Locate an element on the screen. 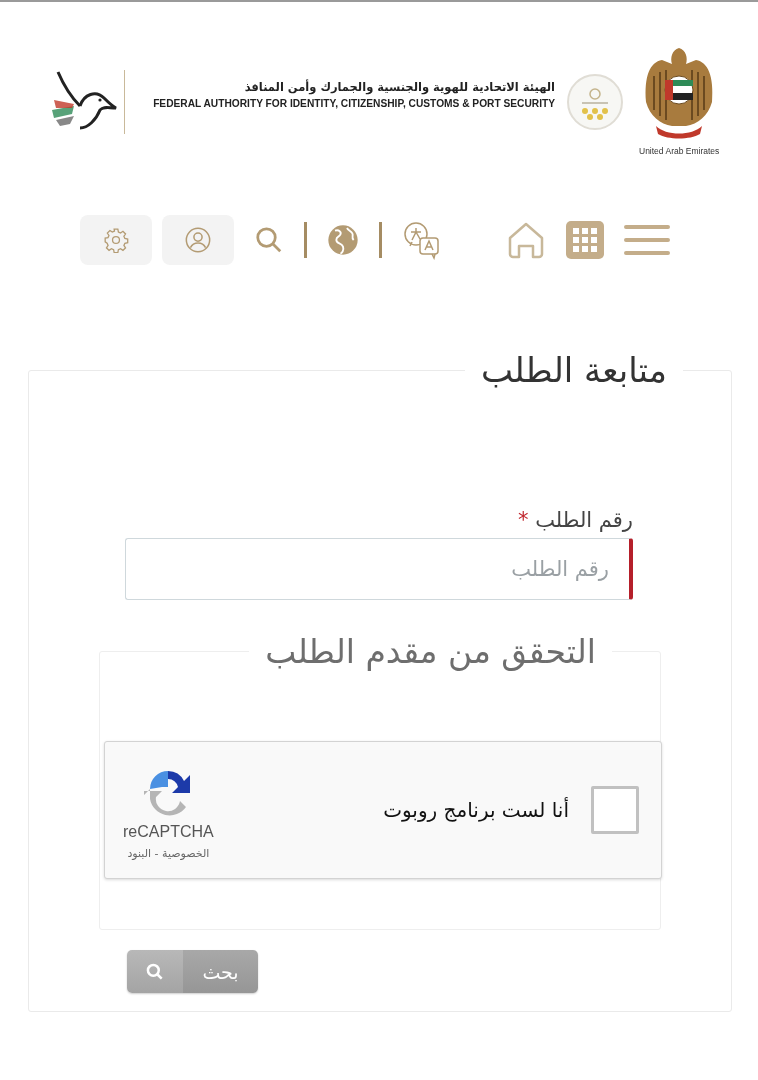  authority-name: FEDERAL AUTHORITY FOR IDENTITY, CITIZENSHIP, CUSTOMS & PORT SECURITY is located at coordinates (354, 103).